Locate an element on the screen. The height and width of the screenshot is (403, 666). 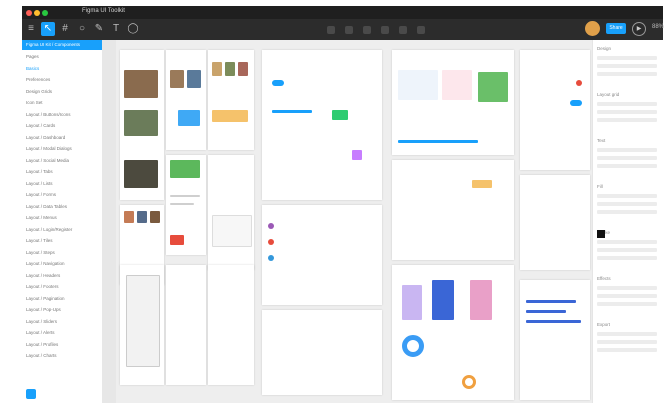
frame-pricing is located at coordinates (453, 210).